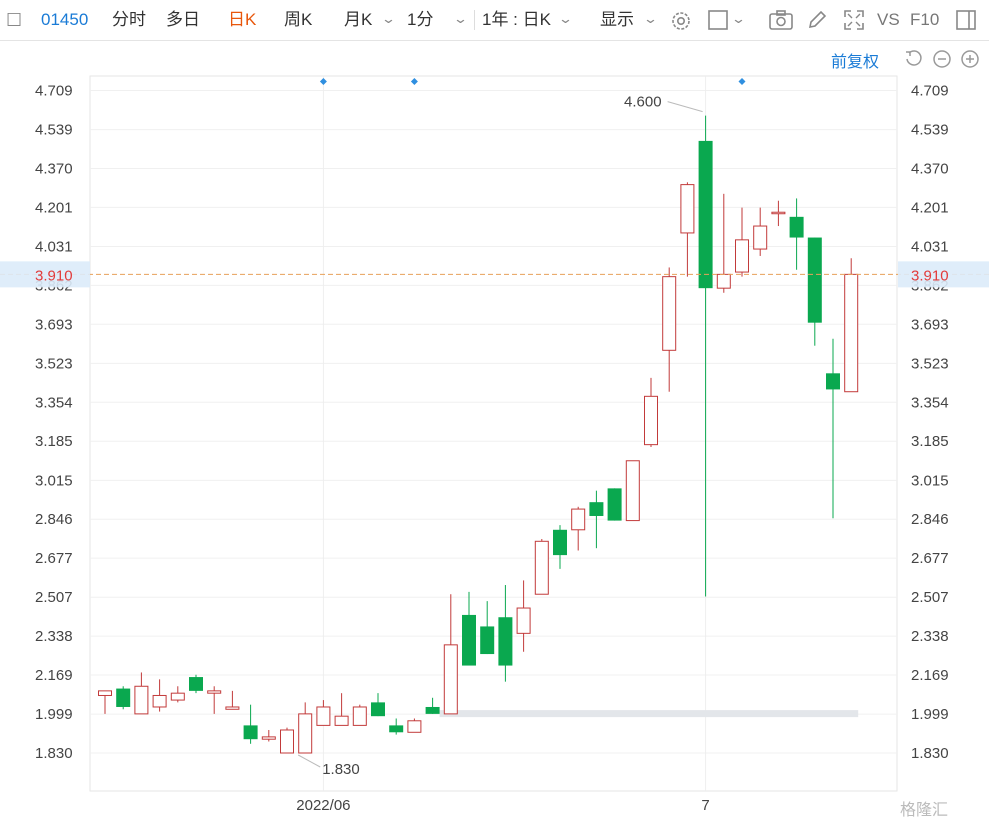 This screenshot has height=827, width=989. I want to click on fullscreen-icon, so click(854, 20).